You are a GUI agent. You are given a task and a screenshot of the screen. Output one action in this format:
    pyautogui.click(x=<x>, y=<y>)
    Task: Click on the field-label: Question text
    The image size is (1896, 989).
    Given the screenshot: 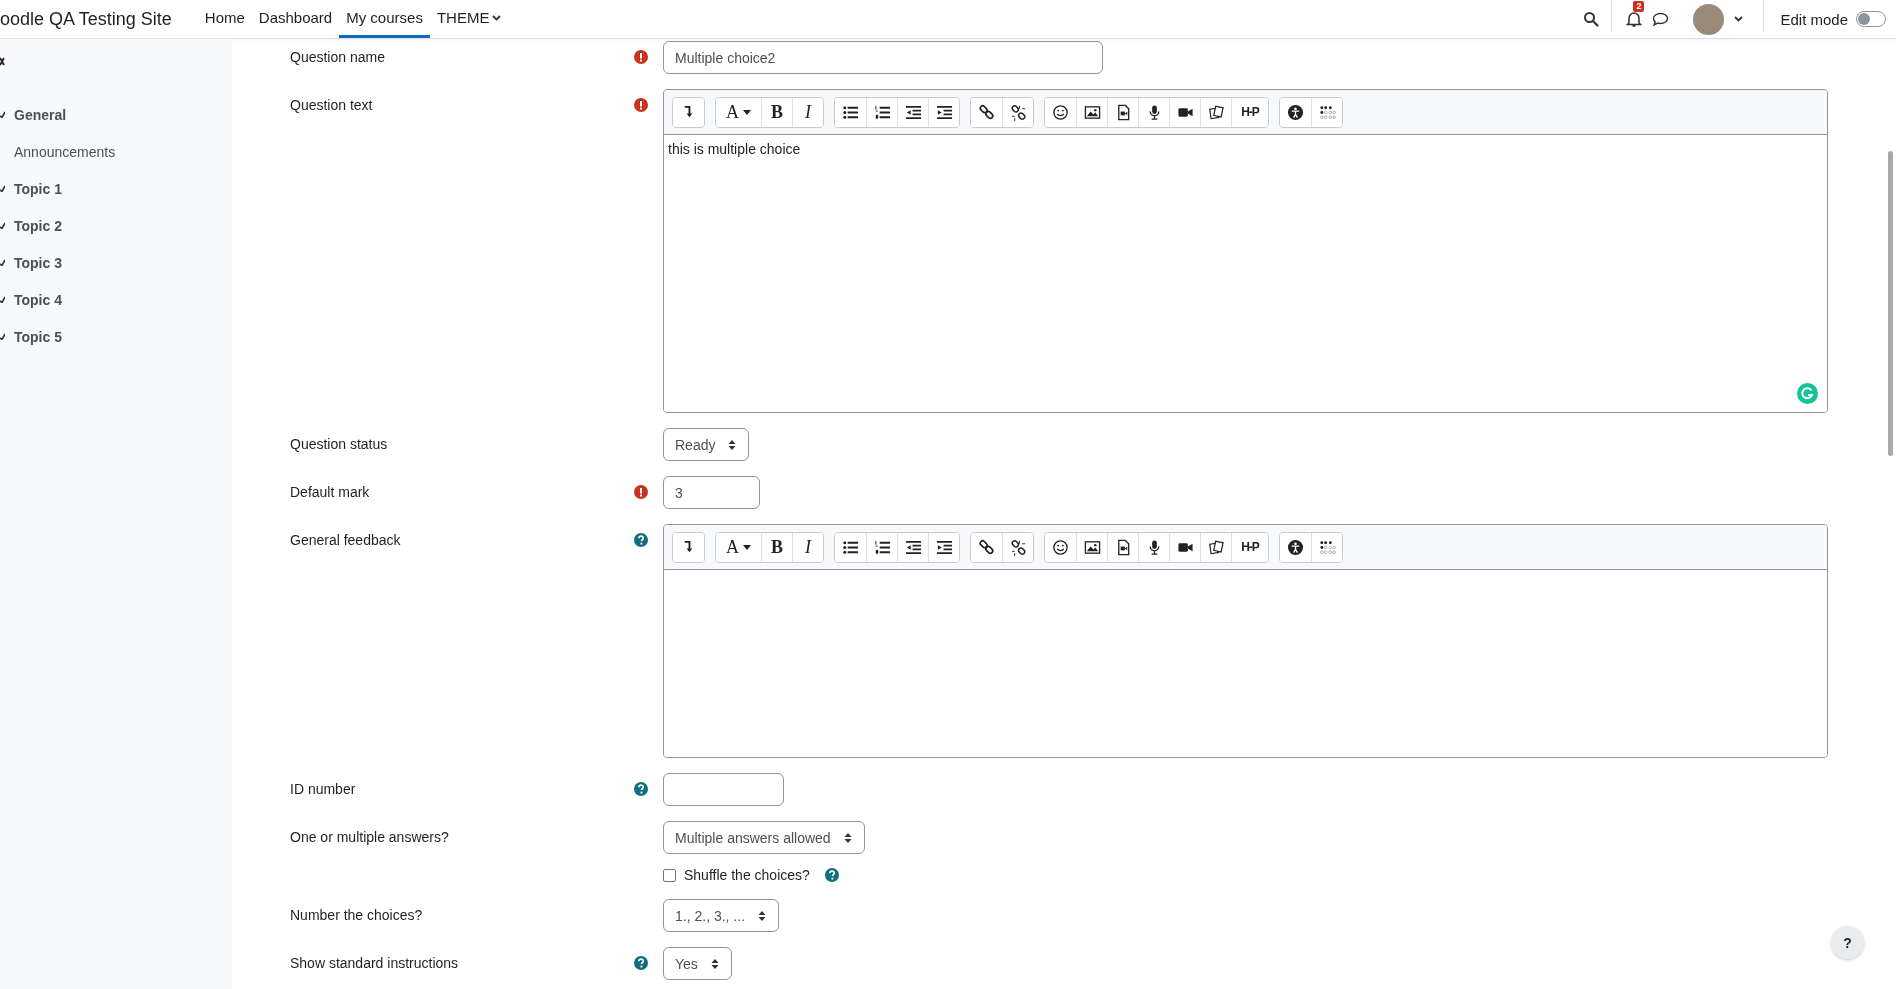 What is the action you would take?
    pyautogui.click(x=331, y=105)
    